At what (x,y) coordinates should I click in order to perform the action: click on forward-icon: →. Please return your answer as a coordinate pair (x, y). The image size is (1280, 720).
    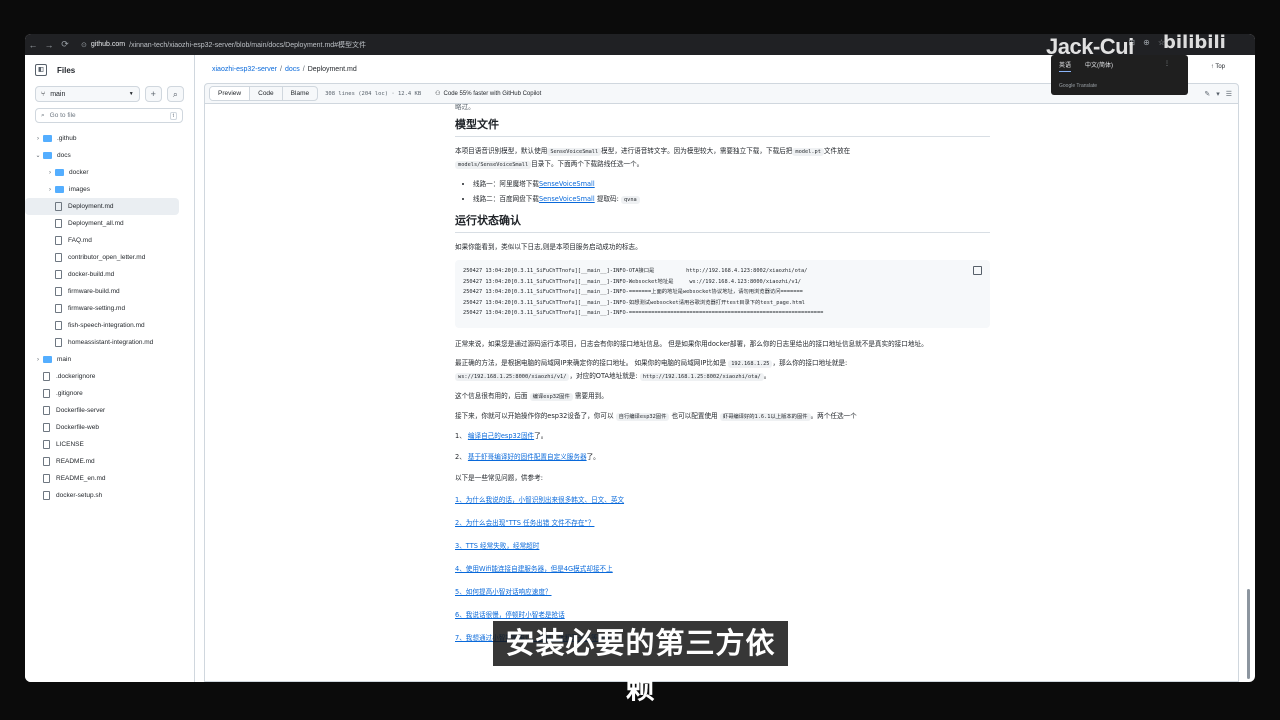
    Looking at the image, I should click on (49, 45).